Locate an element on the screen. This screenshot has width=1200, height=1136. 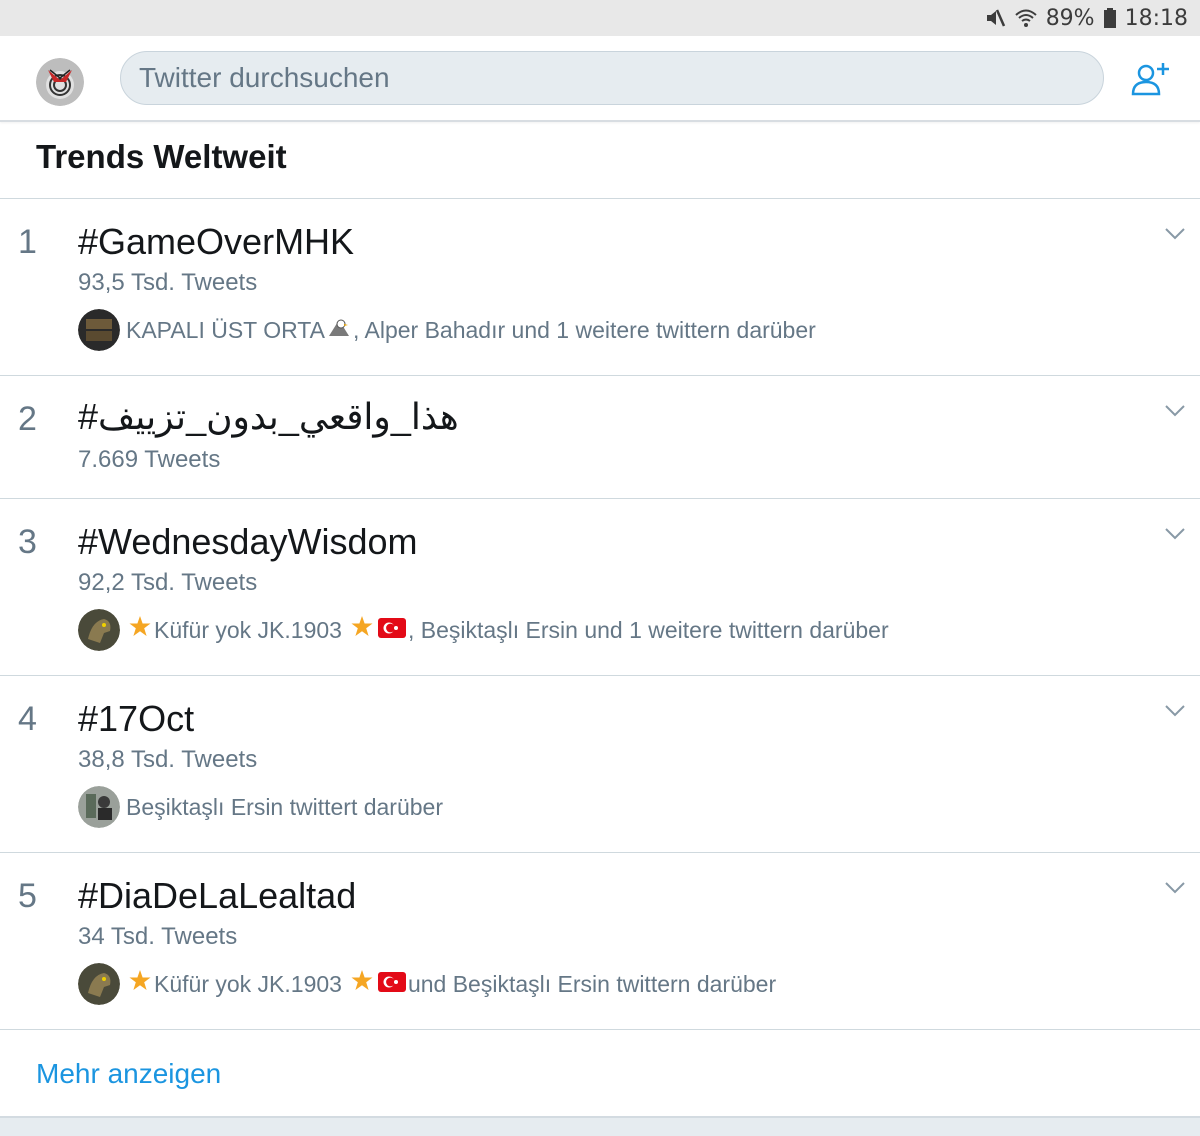
status-bar: 89% 18:18 is located at coordinates (600, 18).